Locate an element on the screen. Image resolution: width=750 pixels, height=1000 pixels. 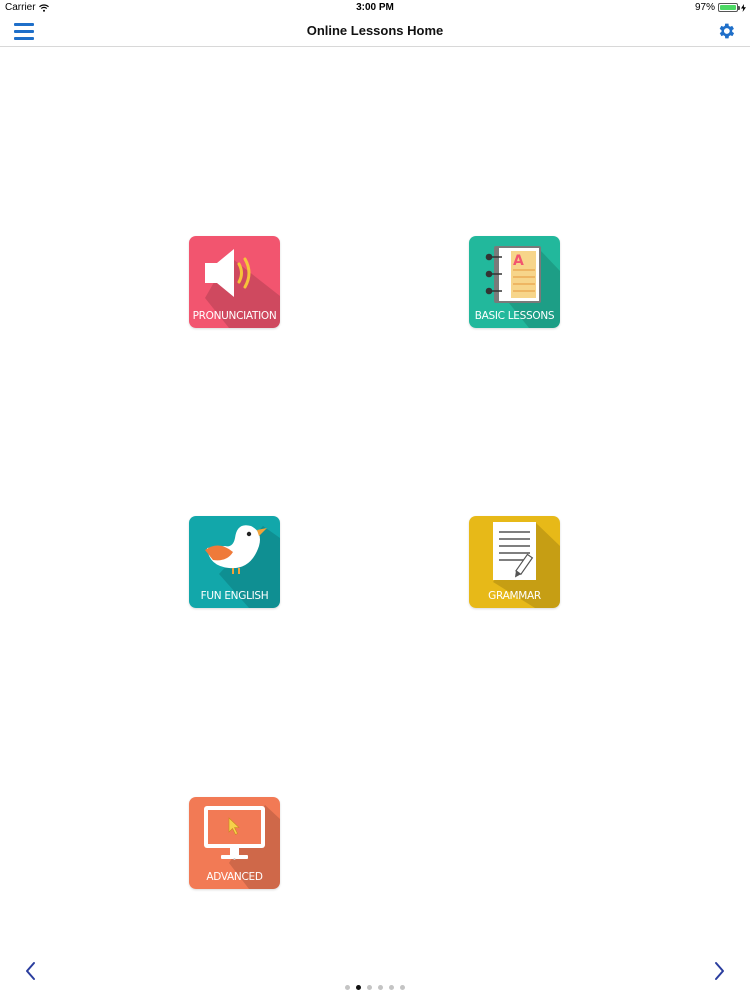
navigation-bar: Online Lessons Home is located at coordinates (375, 31).